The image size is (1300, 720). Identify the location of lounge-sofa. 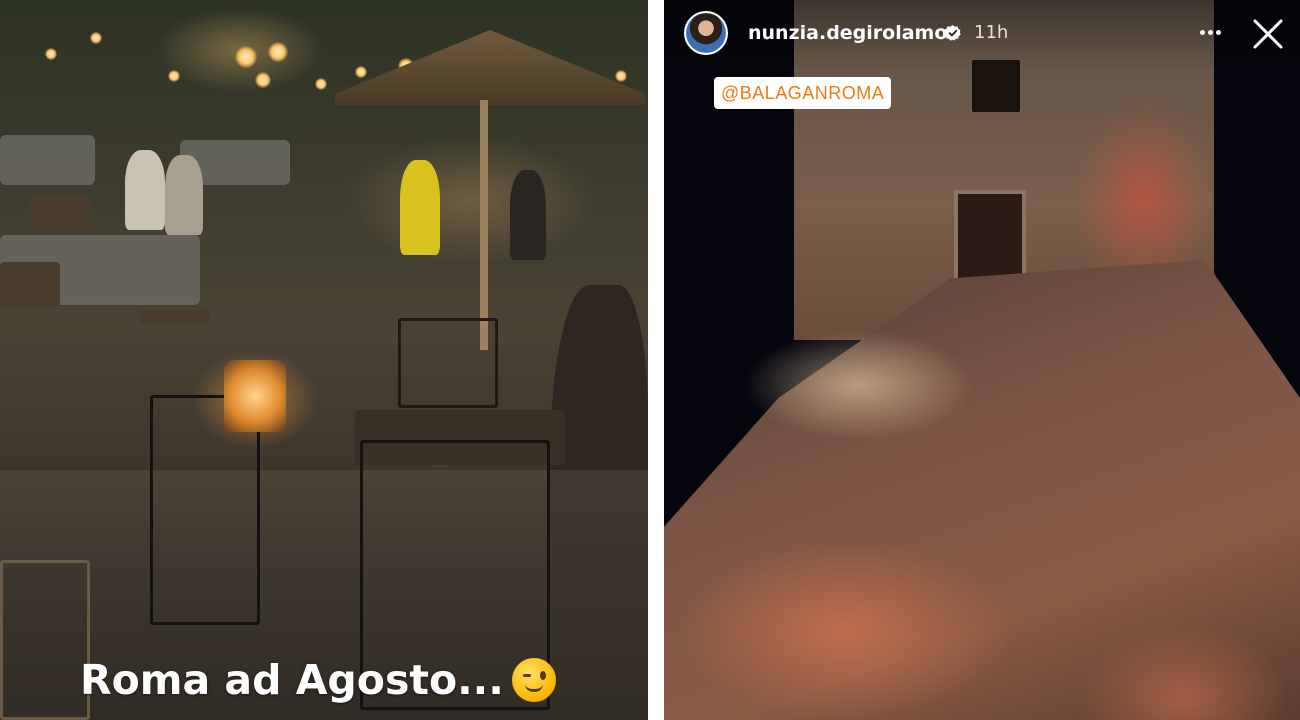
(47, 160).